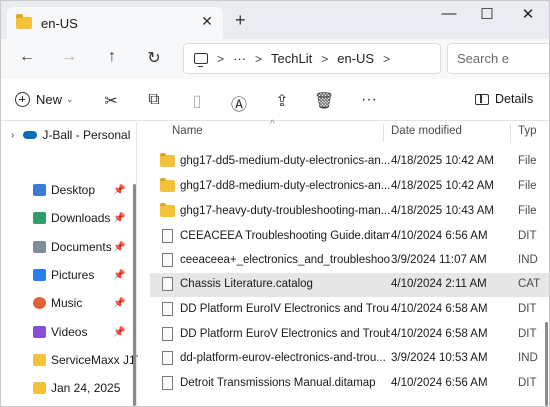 This screenshot has height=407, width=550. What do you see at coordinates (240, 20) in the screenshot?
I see `new-tab-button: +` at bounding box center [240, 20].